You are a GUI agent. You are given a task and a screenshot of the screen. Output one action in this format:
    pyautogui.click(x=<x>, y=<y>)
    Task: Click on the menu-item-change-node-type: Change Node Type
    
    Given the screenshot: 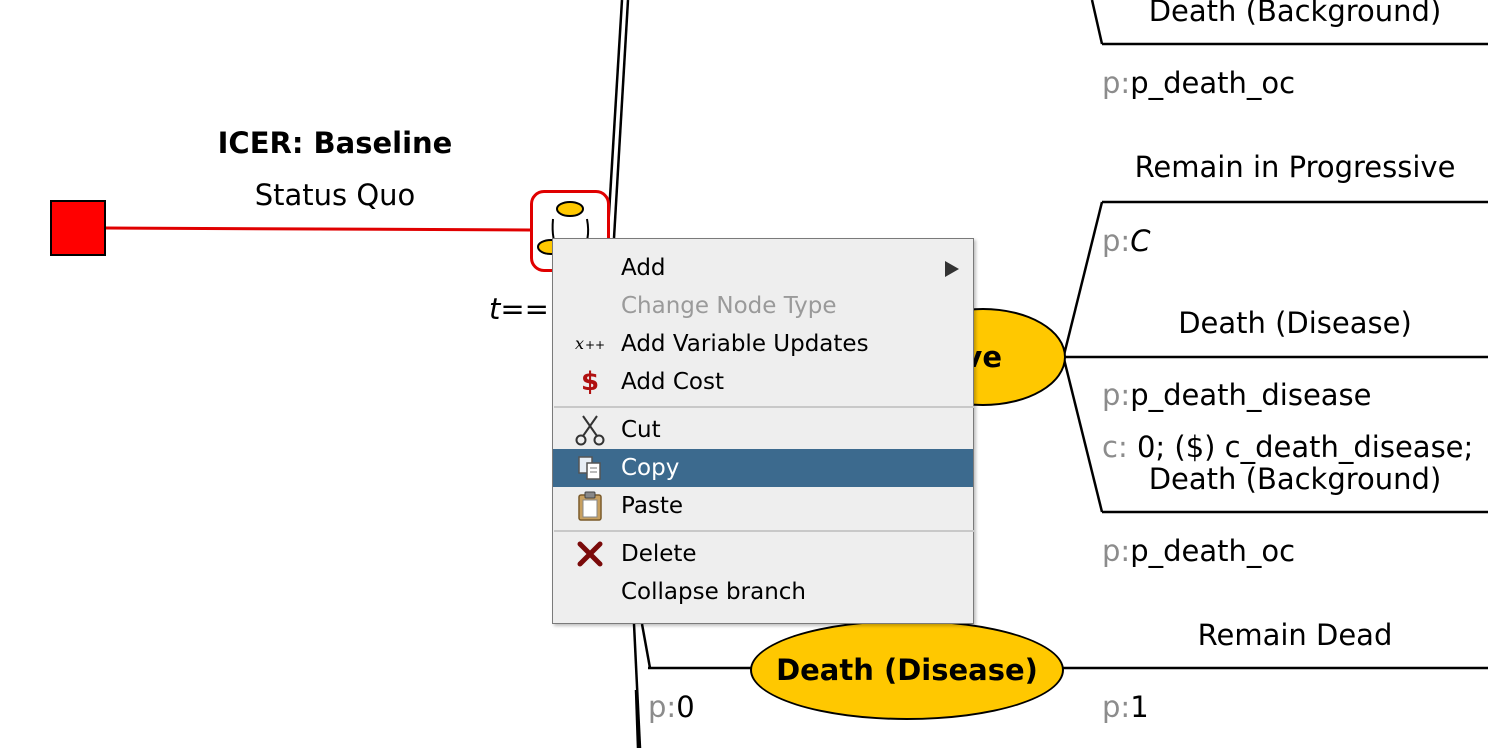 What is the action you would take?
    pyautogui.click(x=763, y=306)
    